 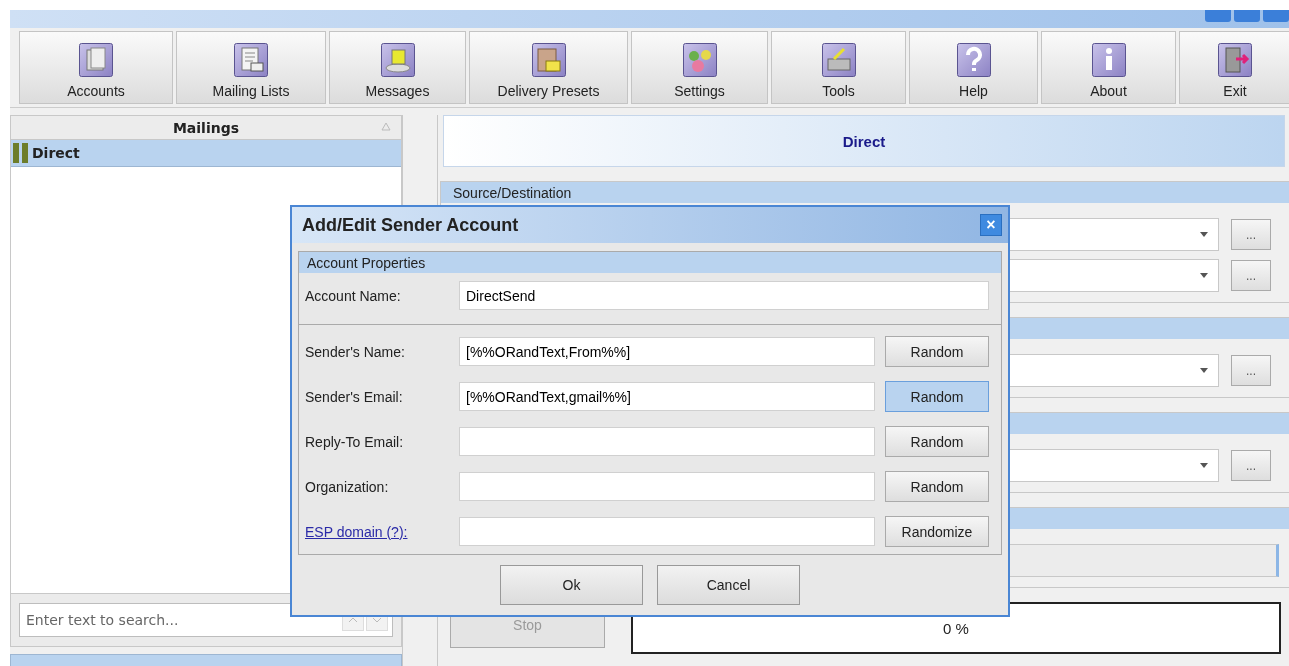 I want to click on toolbar-button: Exit, so click(x=1234, y=67).